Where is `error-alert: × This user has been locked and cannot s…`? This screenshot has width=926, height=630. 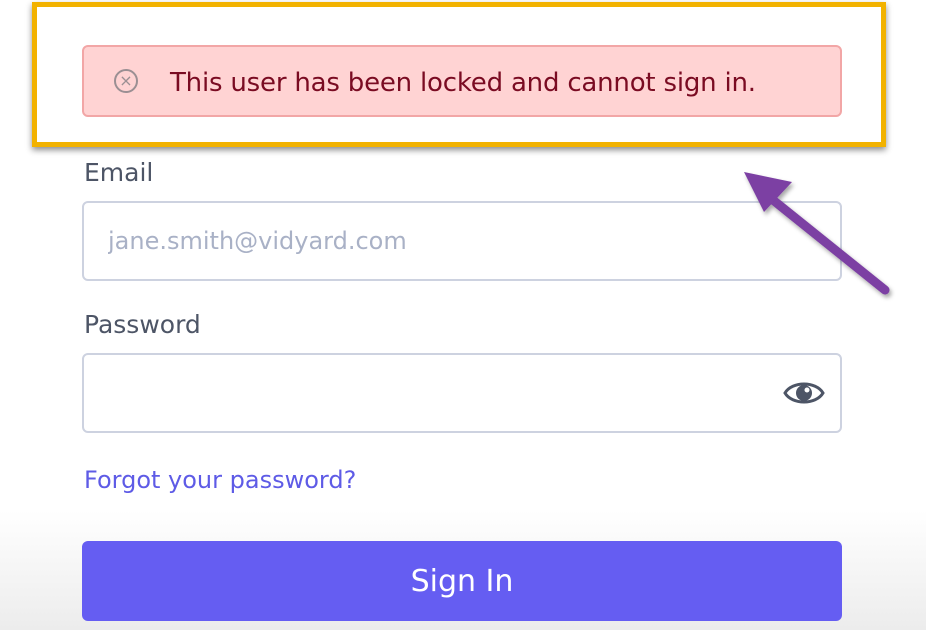 error-alert: × This user has been locked and cannot s… is located at coordinates (462, 81).